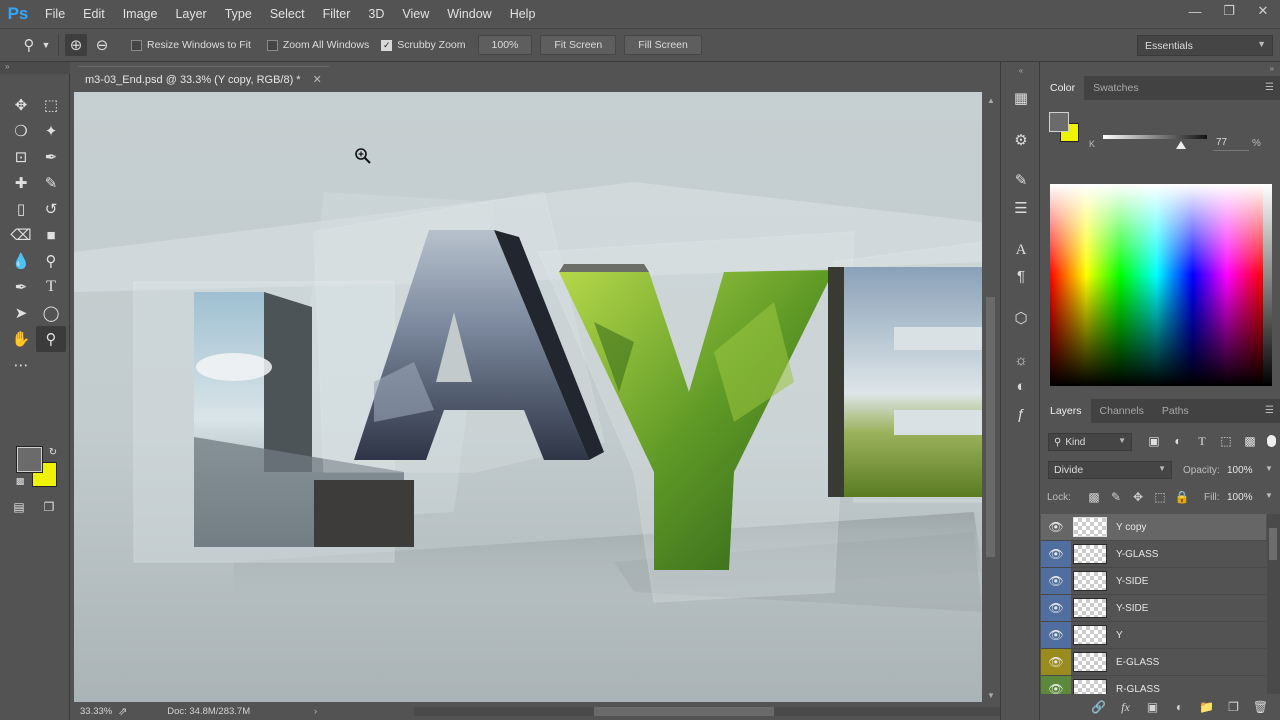  Describe the element at coordinates (1116, 497) in the screenshot. I see `lock-pixels-icon: ✎` at that location.